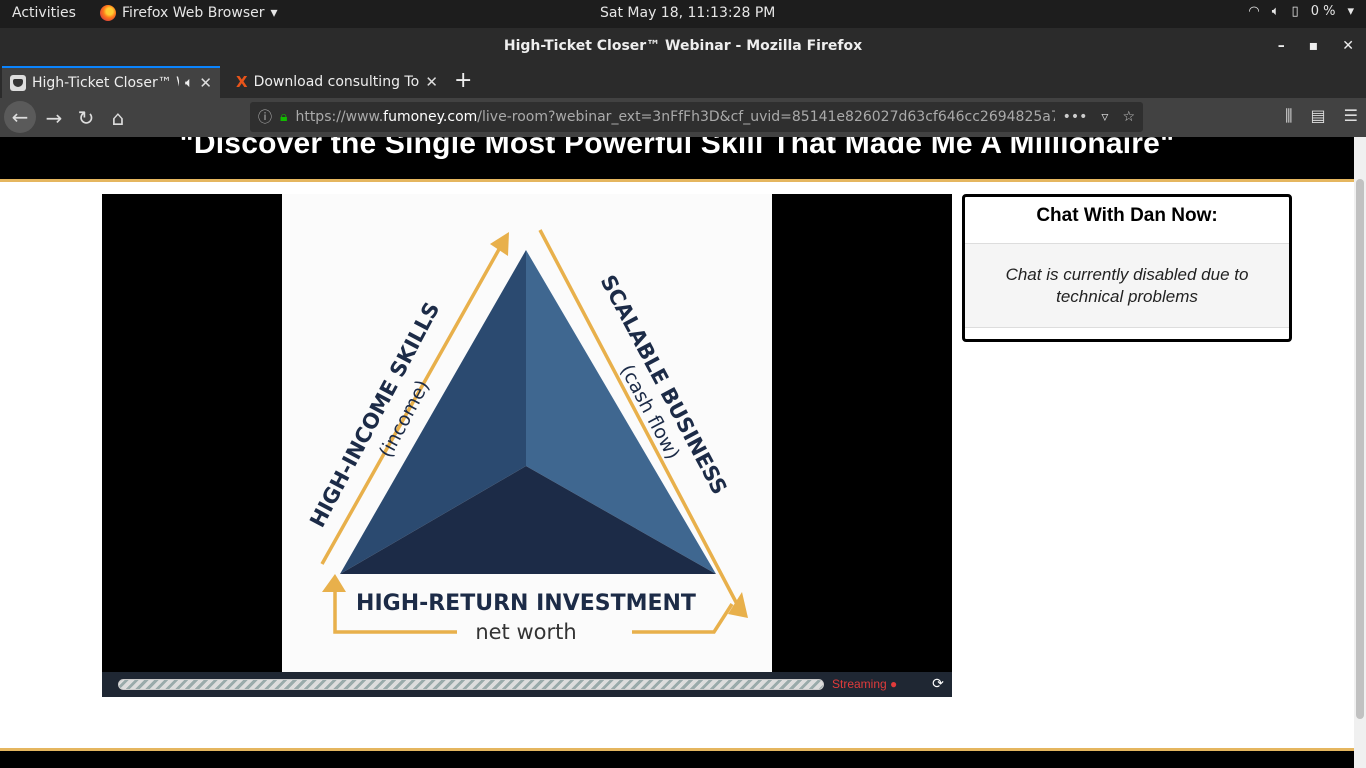 Image resolution: width=1366 pixels, height=768 pixels. What do you see at coordinates (1318, 116) in the screenshot?
I see `sidebar-icon: ▤` at bounding box center [1318, 116].